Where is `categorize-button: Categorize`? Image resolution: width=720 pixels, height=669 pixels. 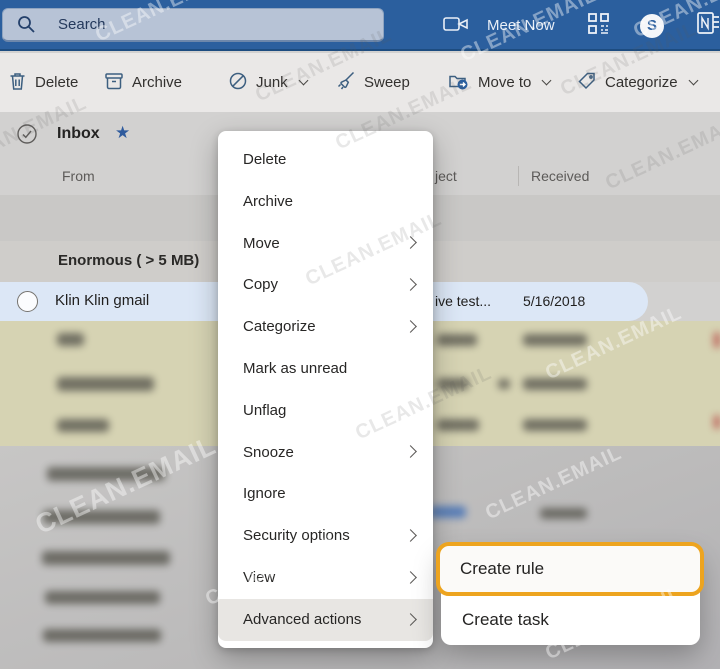
categorize-button: Categorize is located at coordinates (637, 82).